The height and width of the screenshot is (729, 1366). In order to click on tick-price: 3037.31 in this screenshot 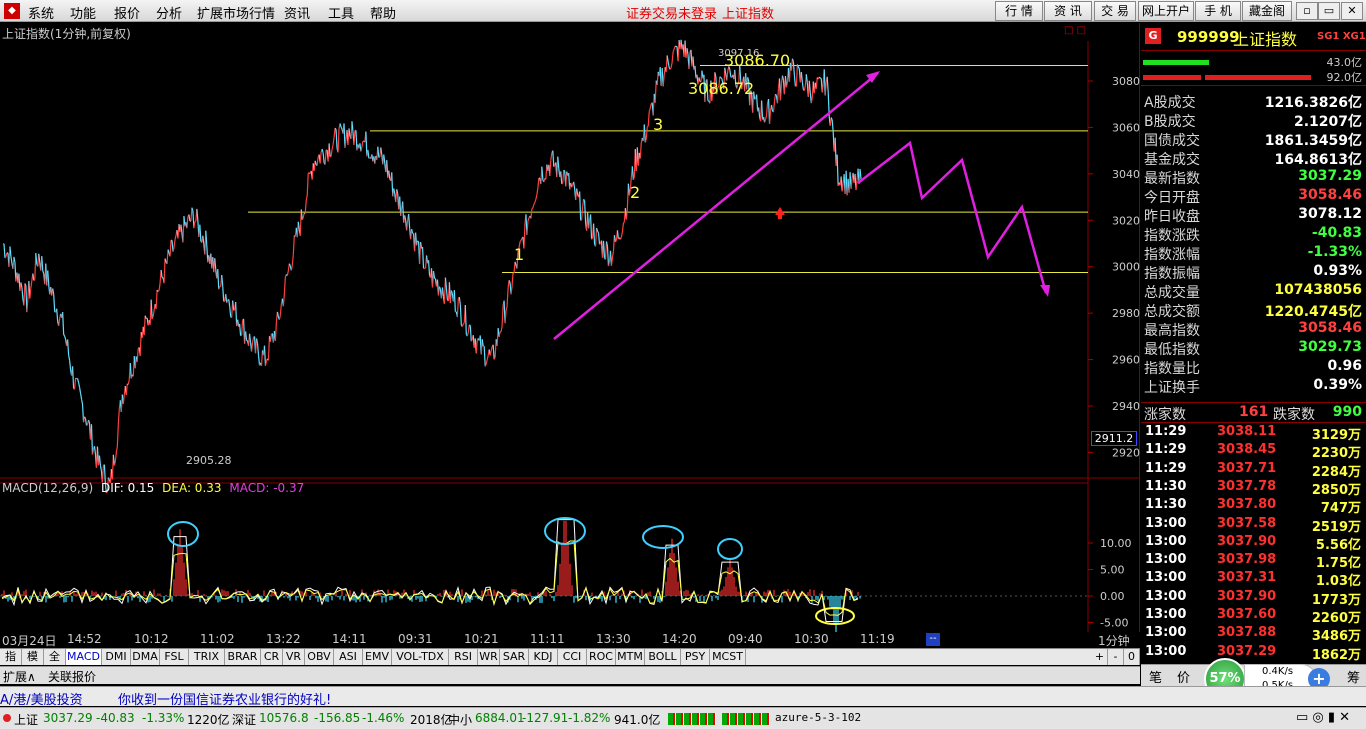, I will do `click(1247, 578)`.